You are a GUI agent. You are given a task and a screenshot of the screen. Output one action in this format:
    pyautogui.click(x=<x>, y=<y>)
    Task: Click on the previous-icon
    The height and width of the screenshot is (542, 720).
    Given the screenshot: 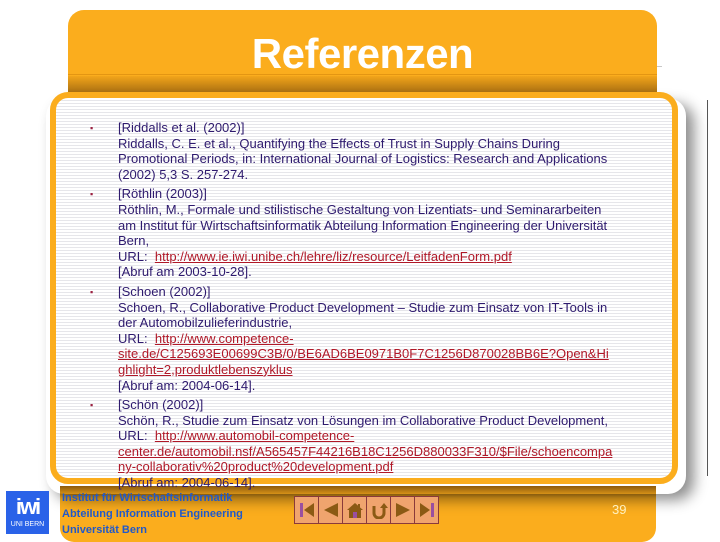 What is the action you would take?
    pyautogui.click(x=330, y=510)
    